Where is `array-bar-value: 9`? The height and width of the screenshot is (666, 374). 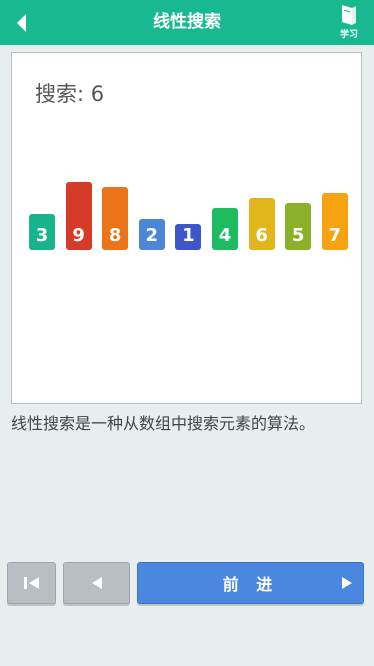 array-bar-value: 9 is located at coordinates (78, 235).